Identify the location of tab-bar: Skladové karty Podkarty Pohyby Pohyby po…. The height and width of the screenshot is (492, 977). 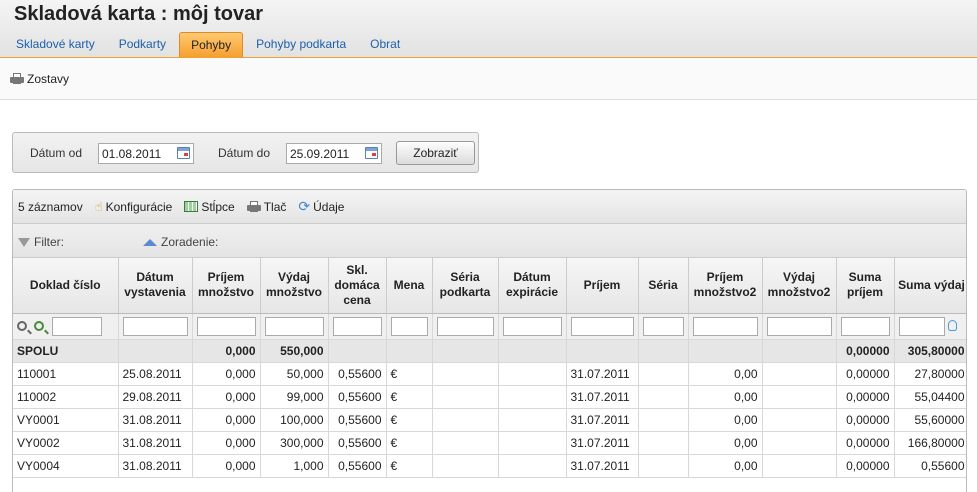
(209, 44).